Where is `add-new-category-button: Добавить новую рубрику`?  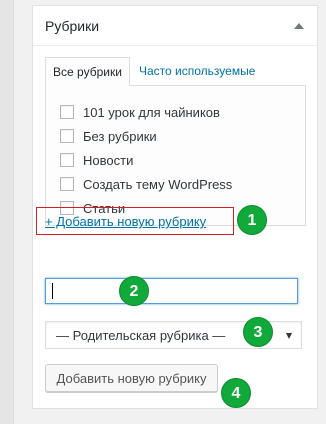
add-new-category-button: Добавить новую рубрику is located at coordinates (131, 378).